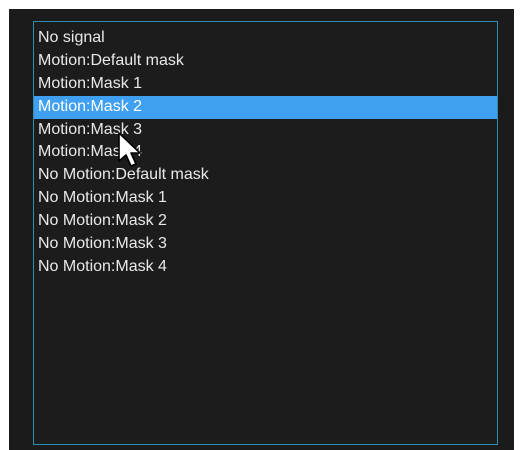  I want to click on list-item-no-signal: No signal, so click(265, 38).